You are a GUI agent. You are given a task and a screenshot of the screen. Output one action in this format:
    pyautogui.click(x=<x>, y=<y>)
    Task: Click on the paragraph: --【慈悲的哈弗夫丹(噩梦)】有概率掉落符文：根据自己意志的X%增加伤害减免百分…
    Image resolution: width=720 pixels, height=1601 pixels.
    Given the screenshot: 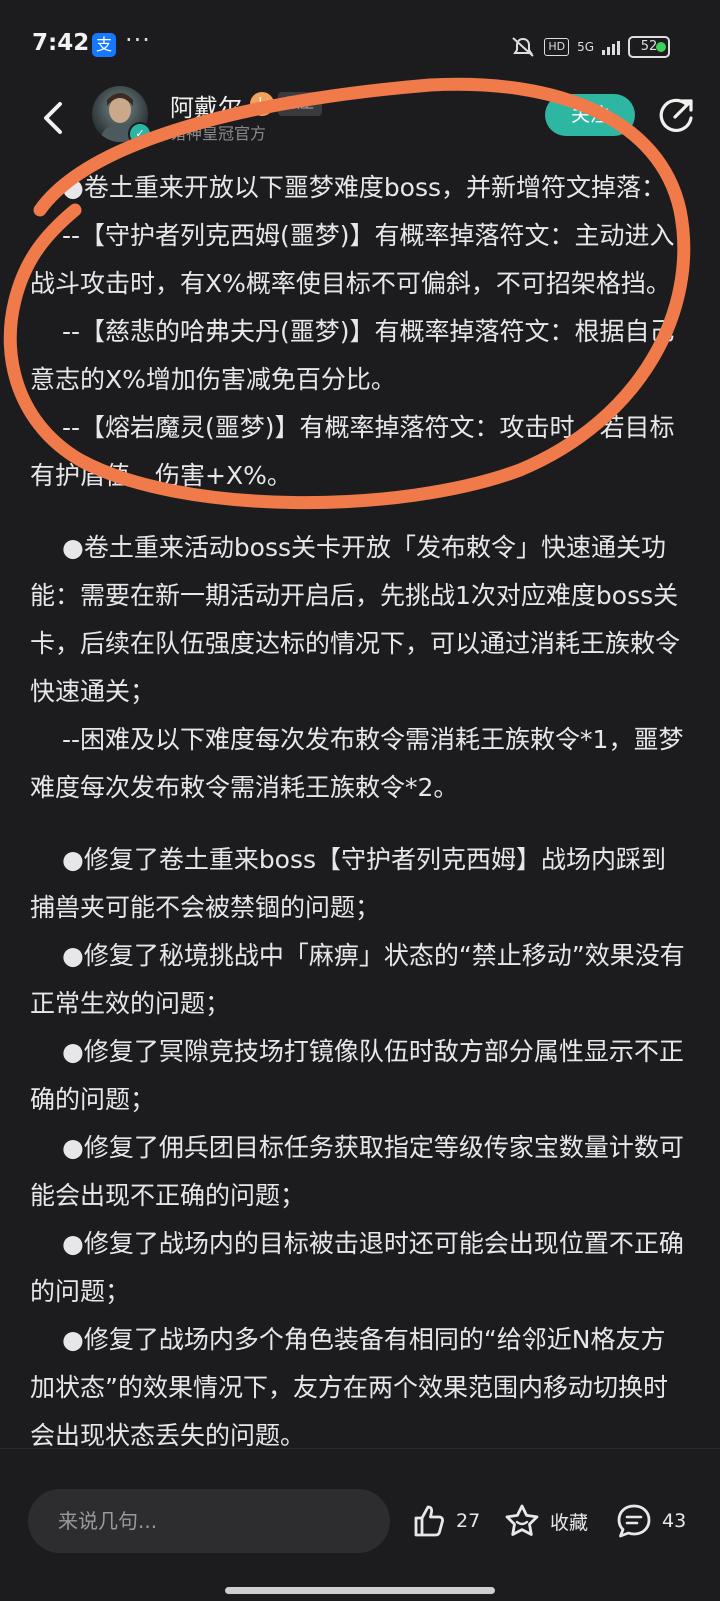 What is the action you would take?
    pyautogui.click(x=352, y=355)
    